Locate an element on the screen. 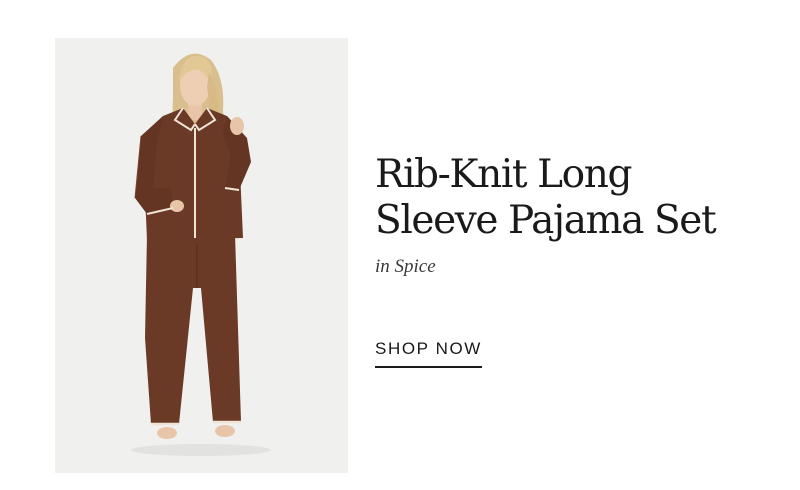 The width and height of the screenshot is (800, 490). product-copy: Rib-Knit Long Sleeve Pajama Set in Spice is located at coordinates (575, 215).